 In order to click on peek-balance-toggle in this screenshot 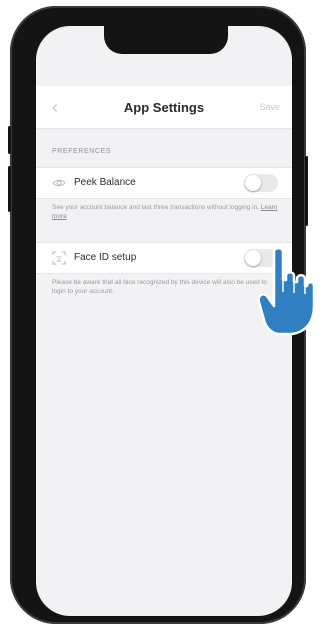, I will do `click(261, 183)`.